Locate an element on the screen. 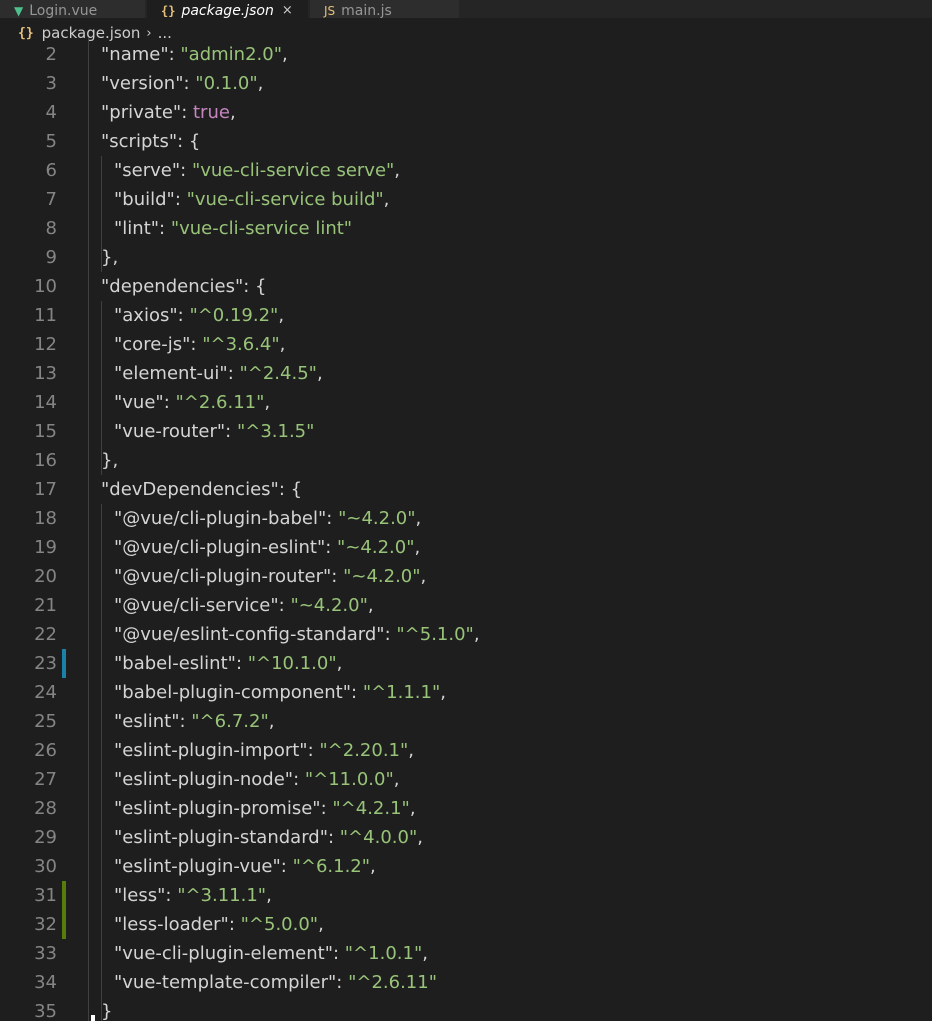  code-line: 33 "vue-cli-plugin-element": "^1.0.1", is located at coordinates (466, 953).